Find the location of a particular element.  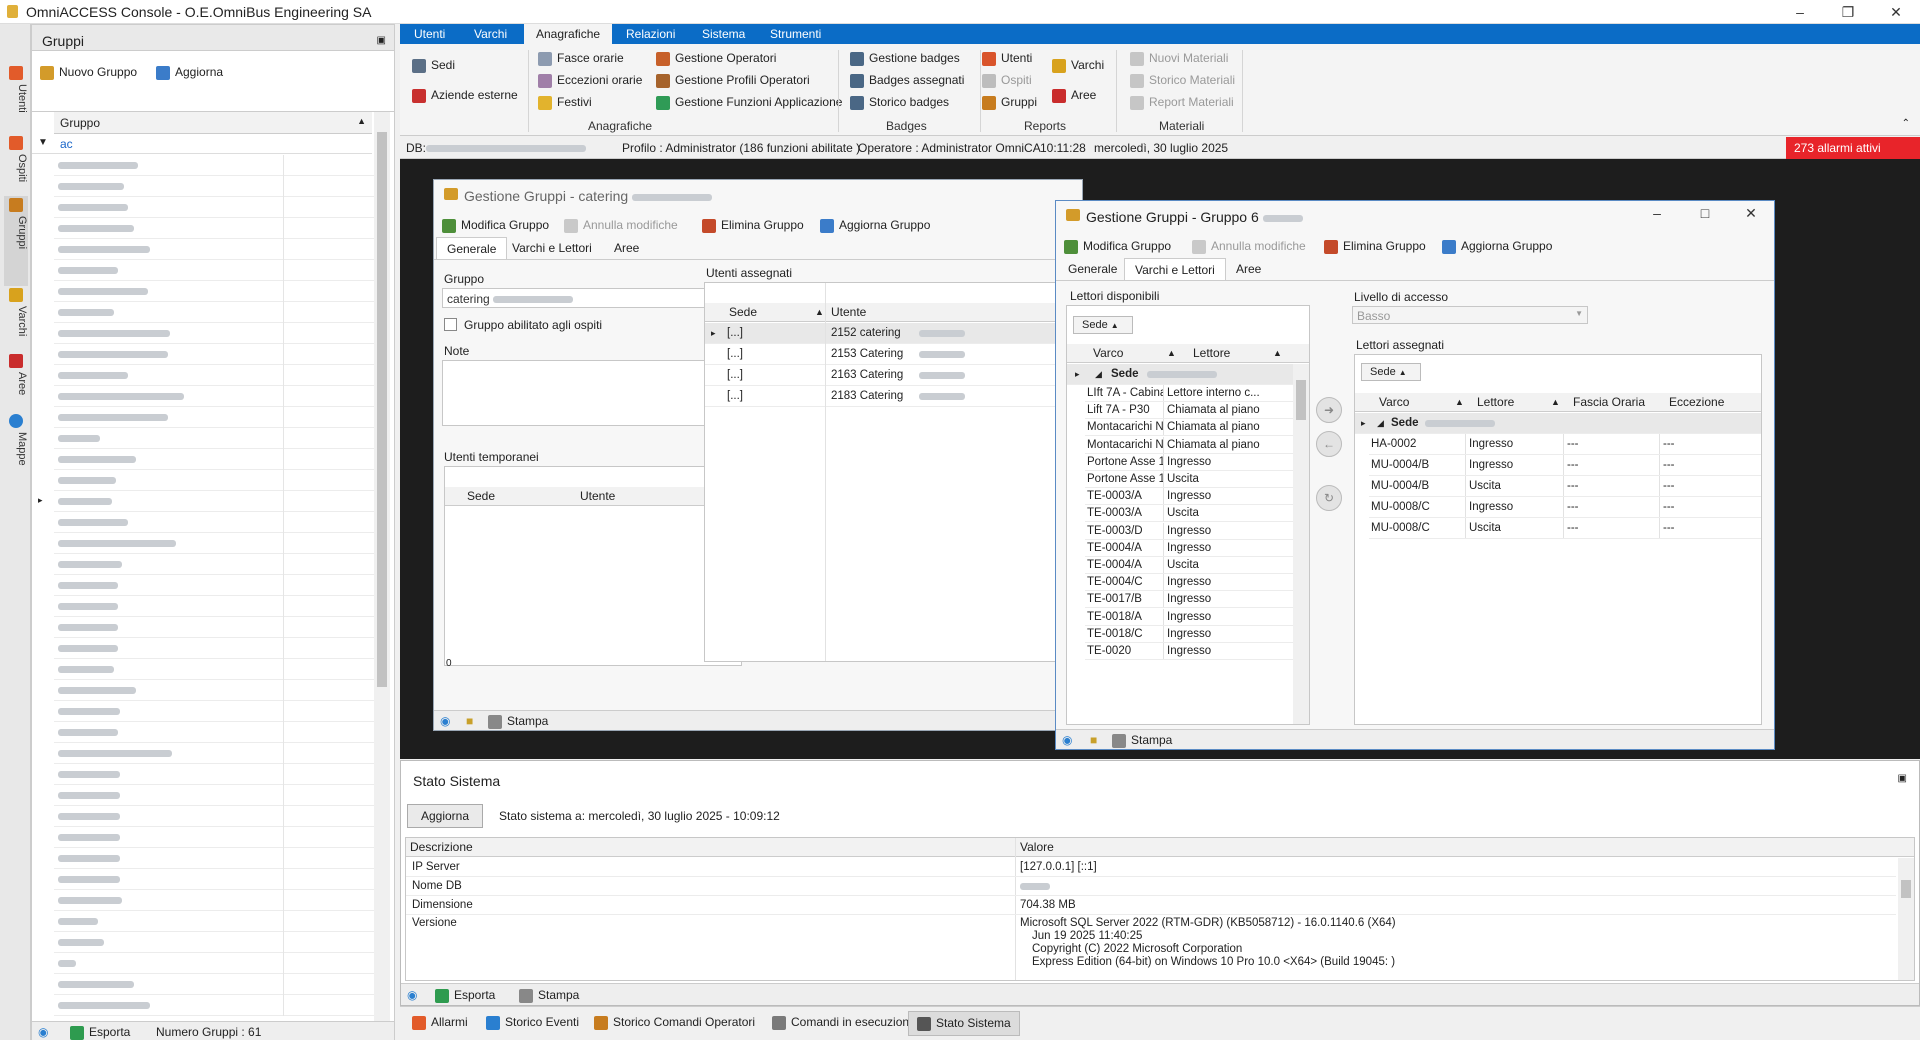

ribbon-gruppi: Gruppi is located at coordinates (1009, 102).